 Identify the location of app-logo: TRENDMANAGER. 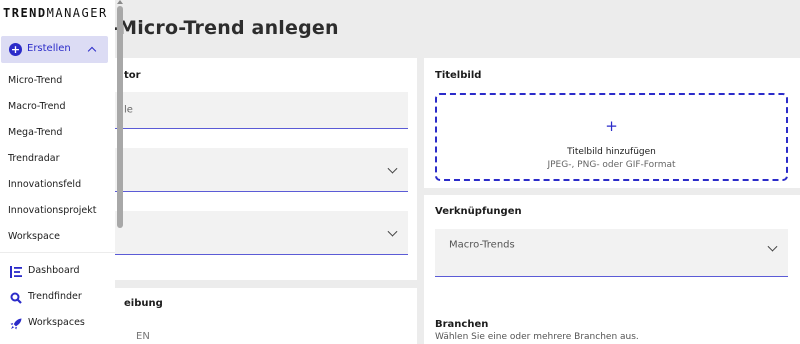
(55, 13).